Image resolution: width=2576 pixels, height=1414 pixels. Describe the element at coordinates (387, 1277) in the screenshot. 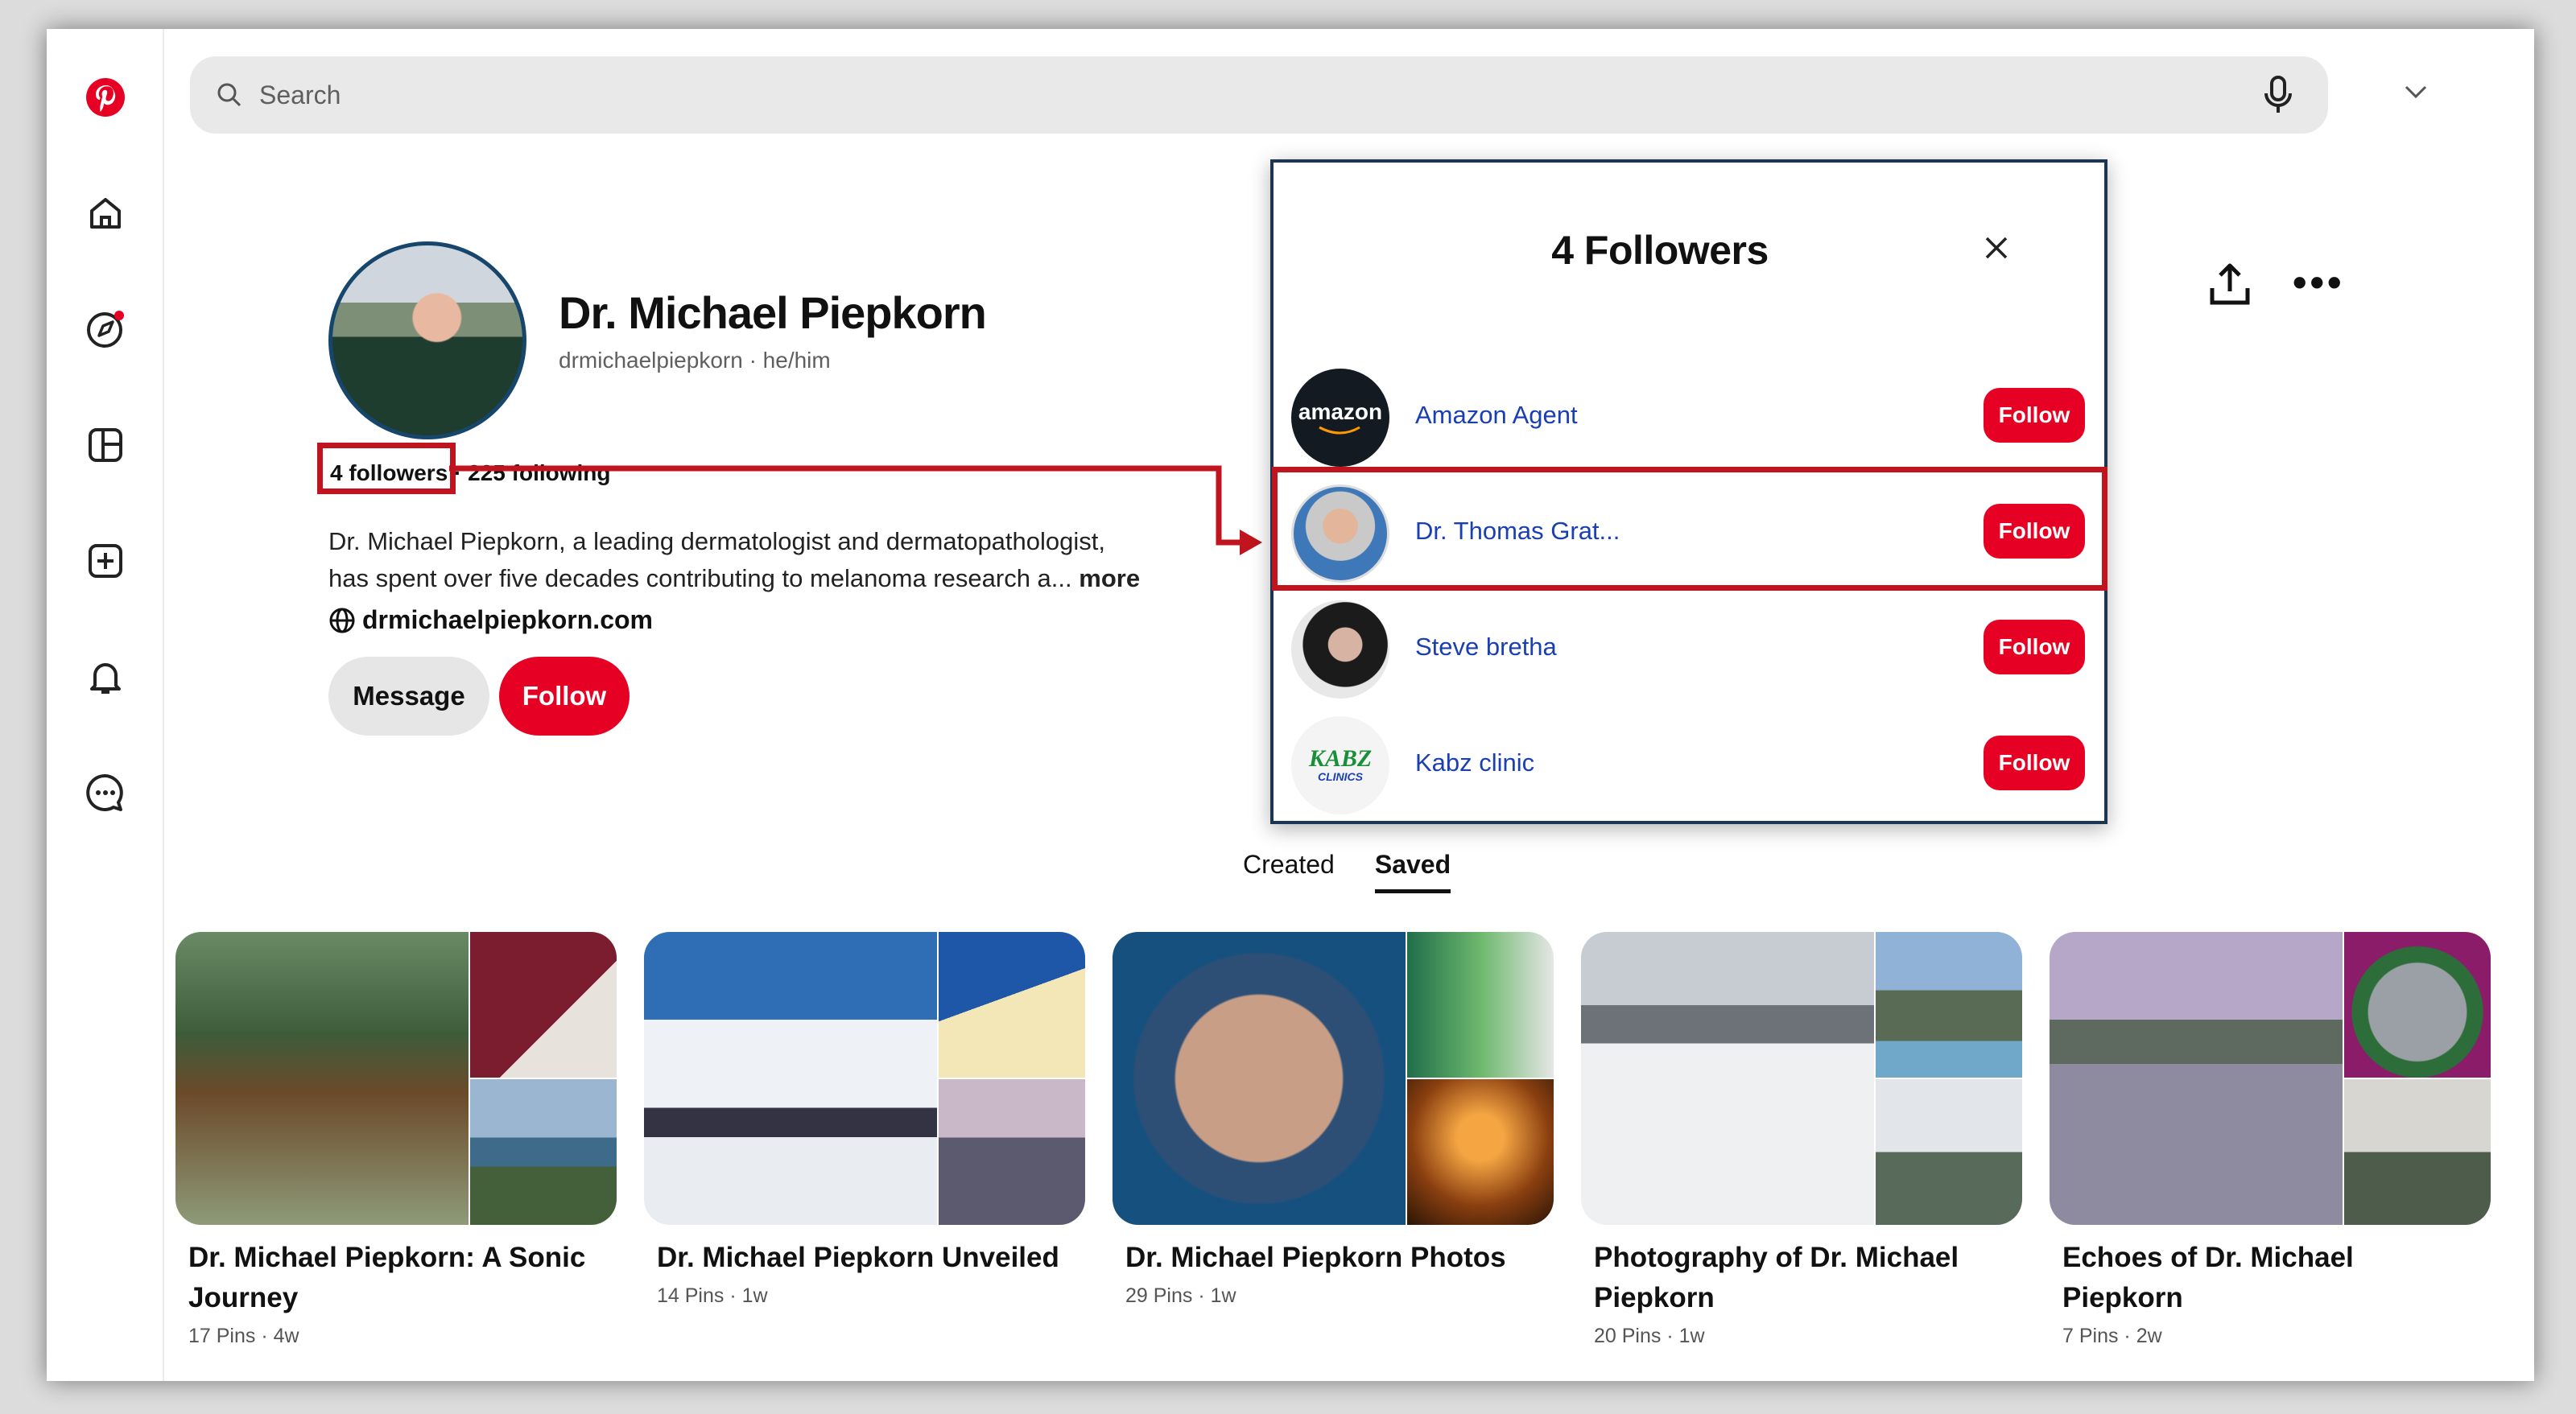

I see `board-title: Dr. Michael Piepkorn: A Sonic Journey` at that location.